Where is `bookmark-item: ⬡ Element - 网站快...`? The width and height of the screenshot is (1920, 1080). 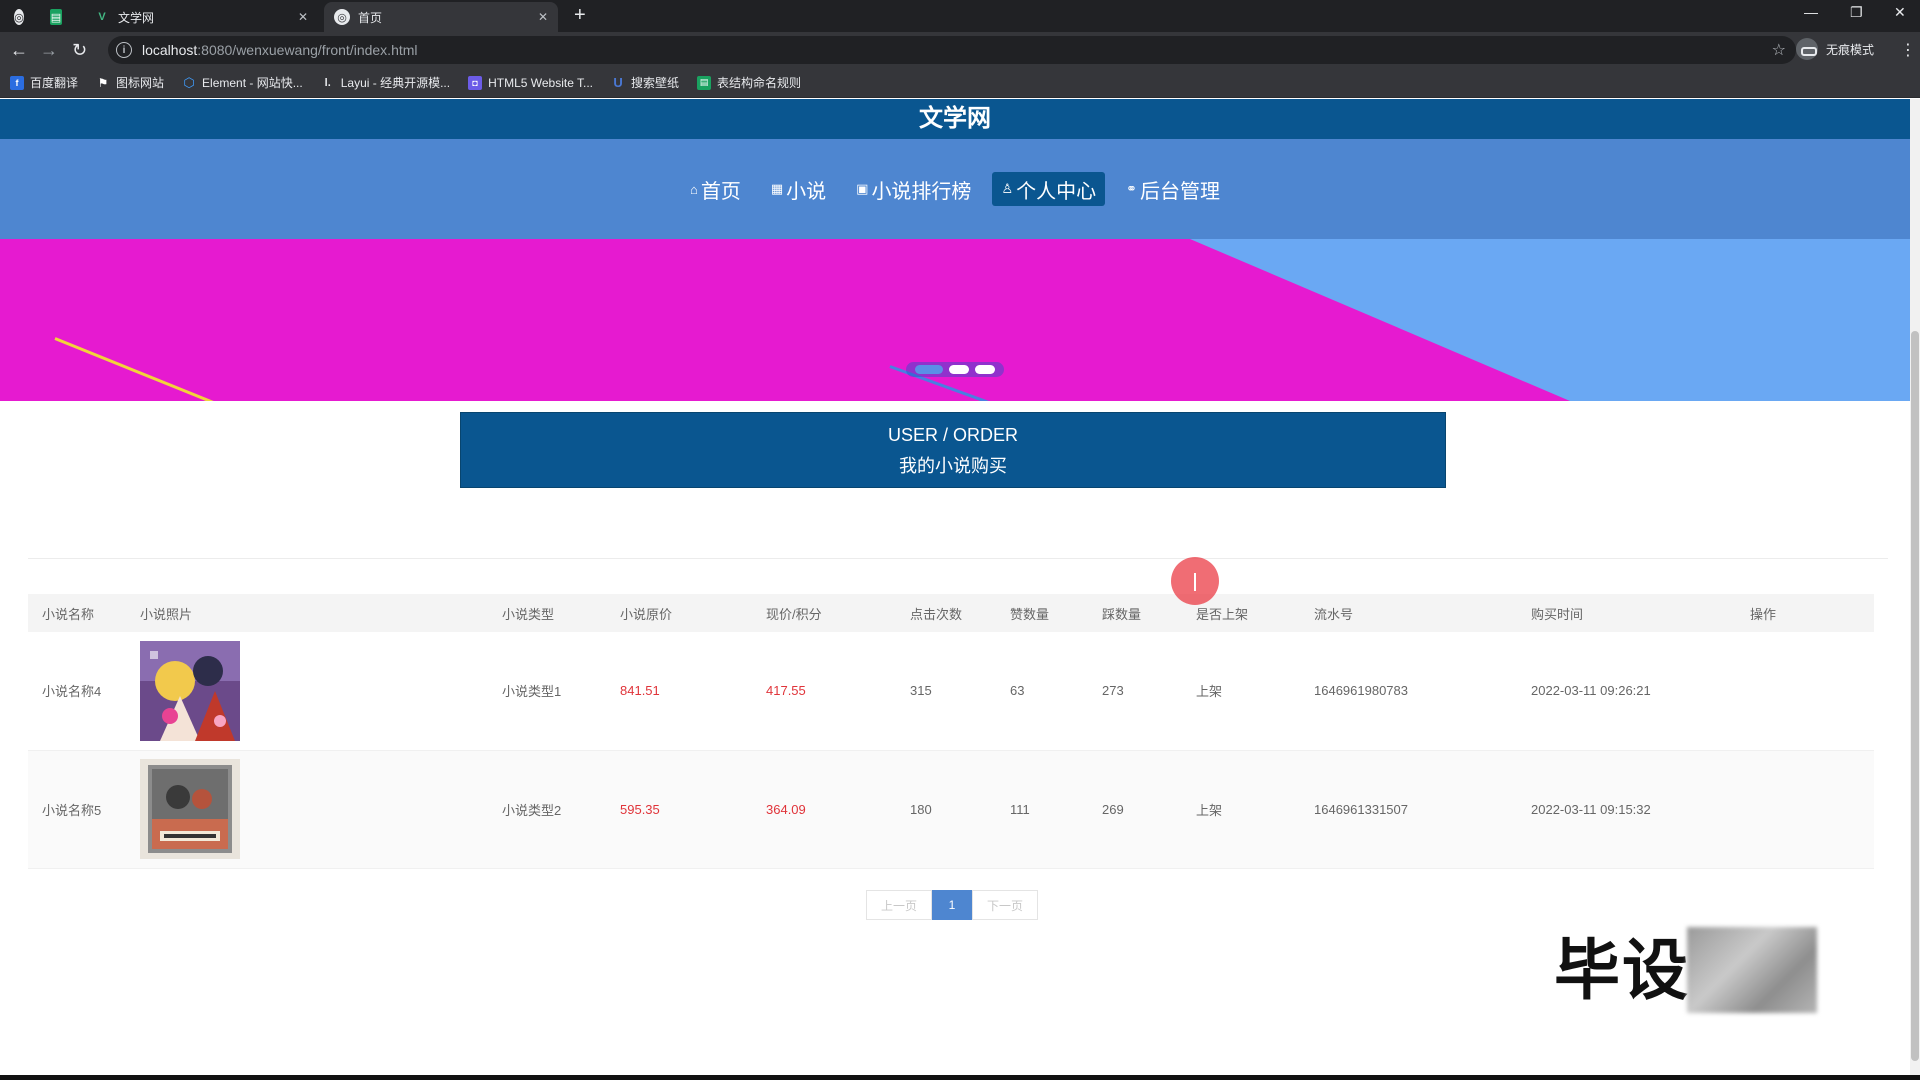 bookmark-item: ⬡ Element - 网站快... is located at coordinates (242, 82).